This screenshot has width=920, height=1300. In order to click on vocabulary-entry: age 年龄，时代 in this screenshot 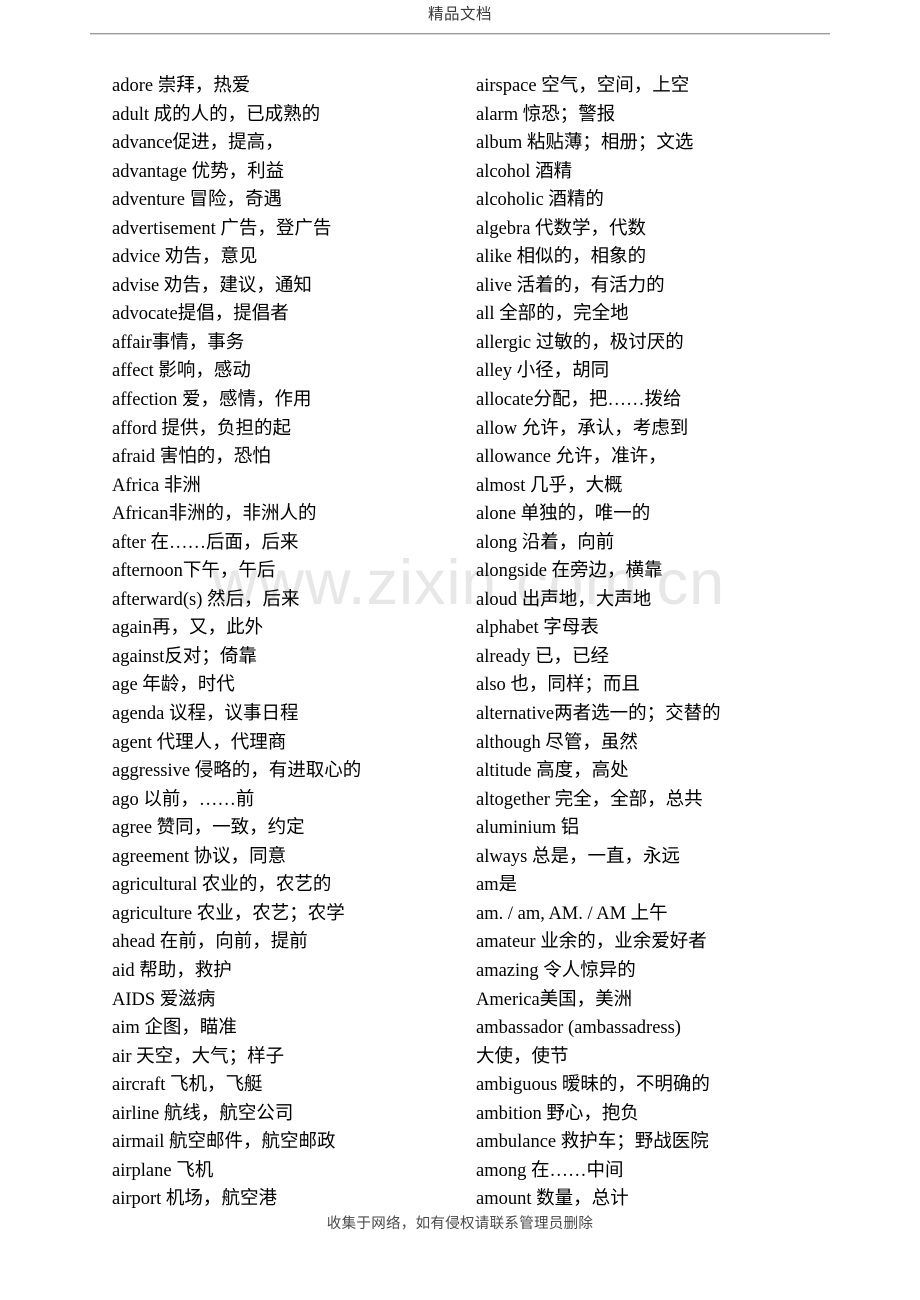, I will do `click(173, 685)`.